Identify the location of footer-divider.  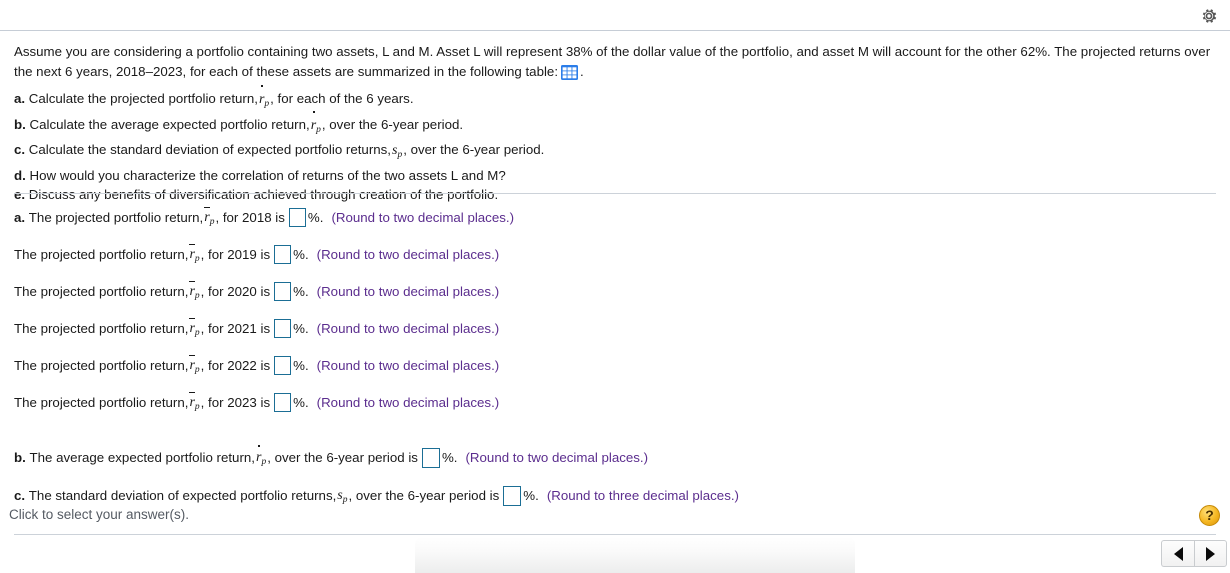
(615, 534).